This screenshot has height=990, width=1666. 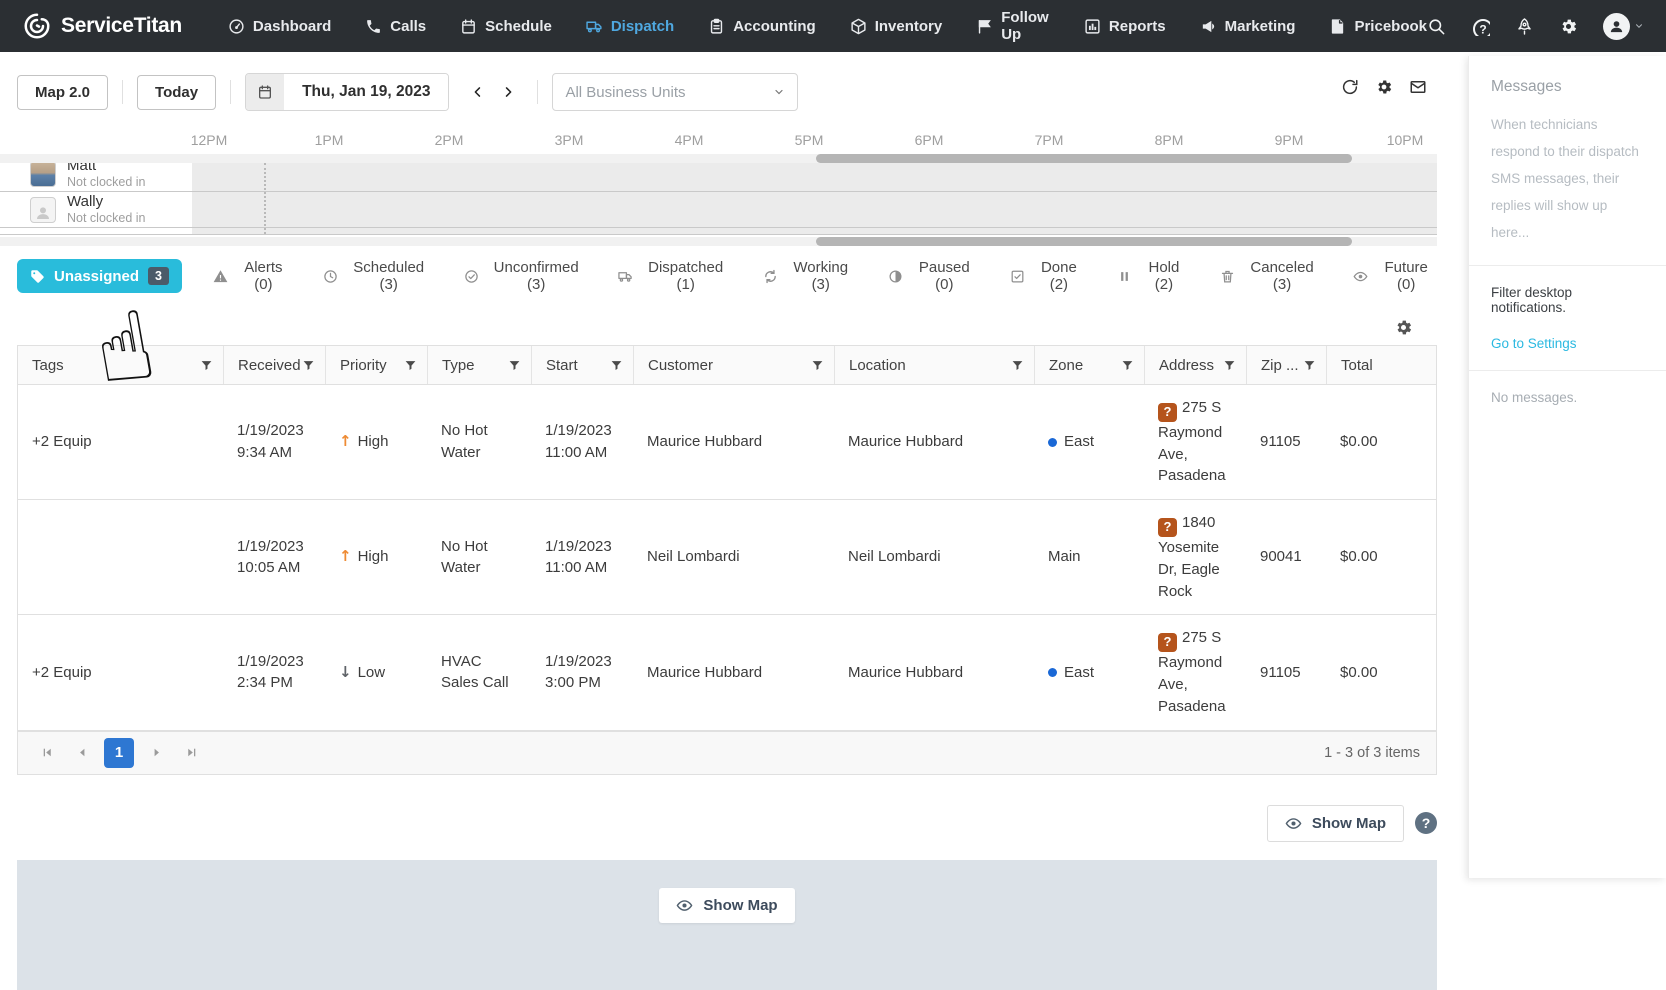 What do you see at coordinates (525, 276) in the screenshot?
I see `tab-unconfirmed: Unconfirmed (3)` at bounding box center [525, 276].